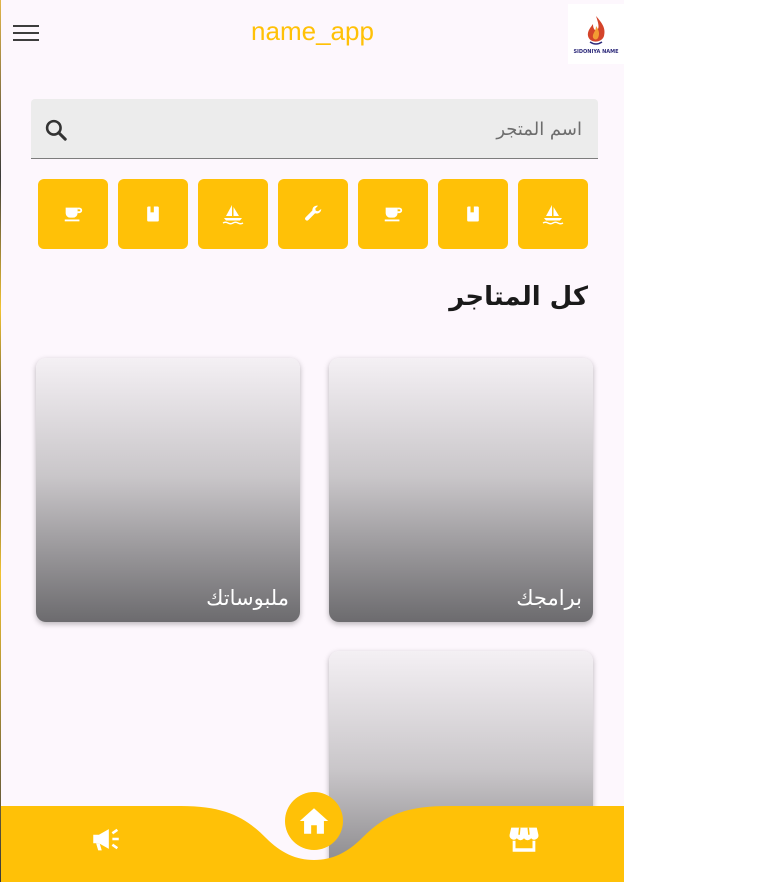  I want to click on bottom-navigation-bar, so click(312, 829).